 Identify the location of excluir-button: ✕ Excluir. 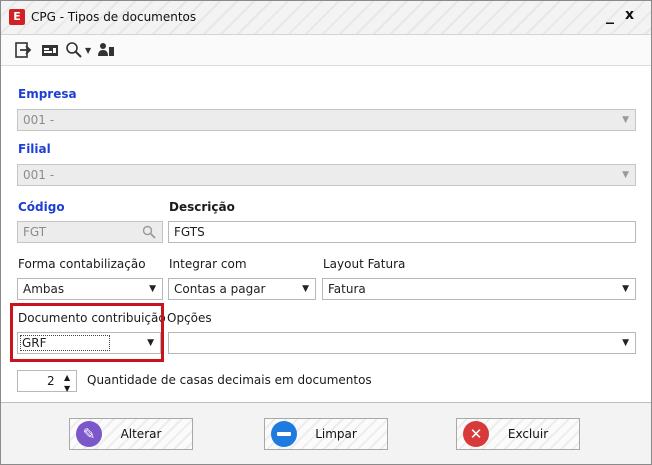
(518, 434).